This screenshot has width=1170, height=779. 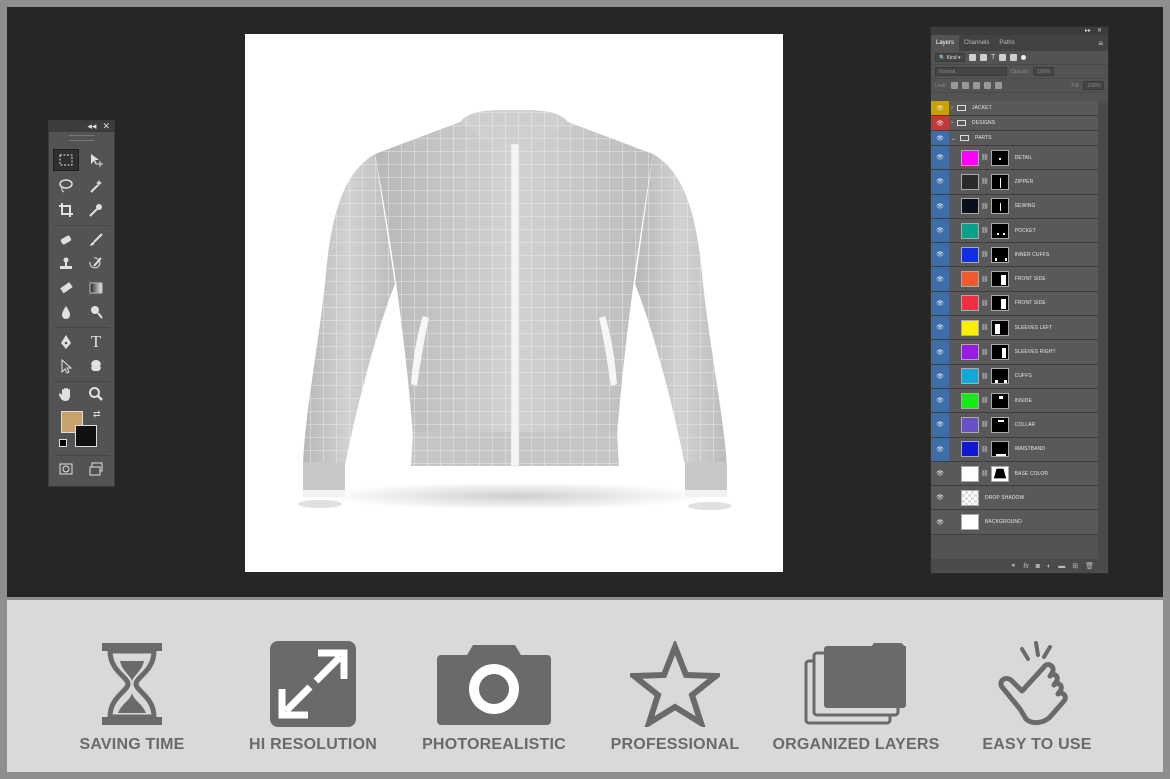 I want to click on opacity-input: 100%, so click(x=1044, y=71).